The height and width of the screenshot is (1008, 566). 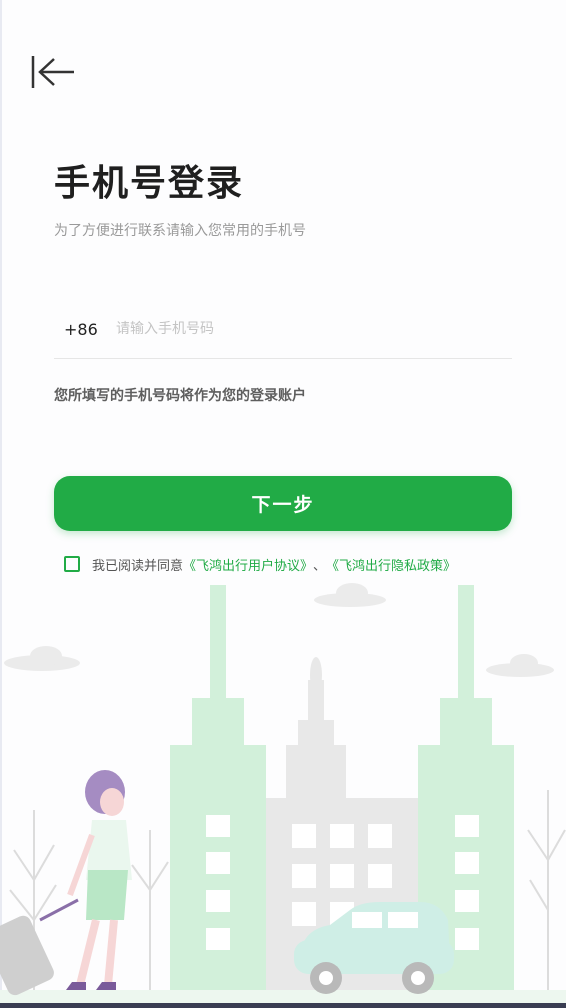 I want to click on agreement-checkbox, so click(x=72, y=564).